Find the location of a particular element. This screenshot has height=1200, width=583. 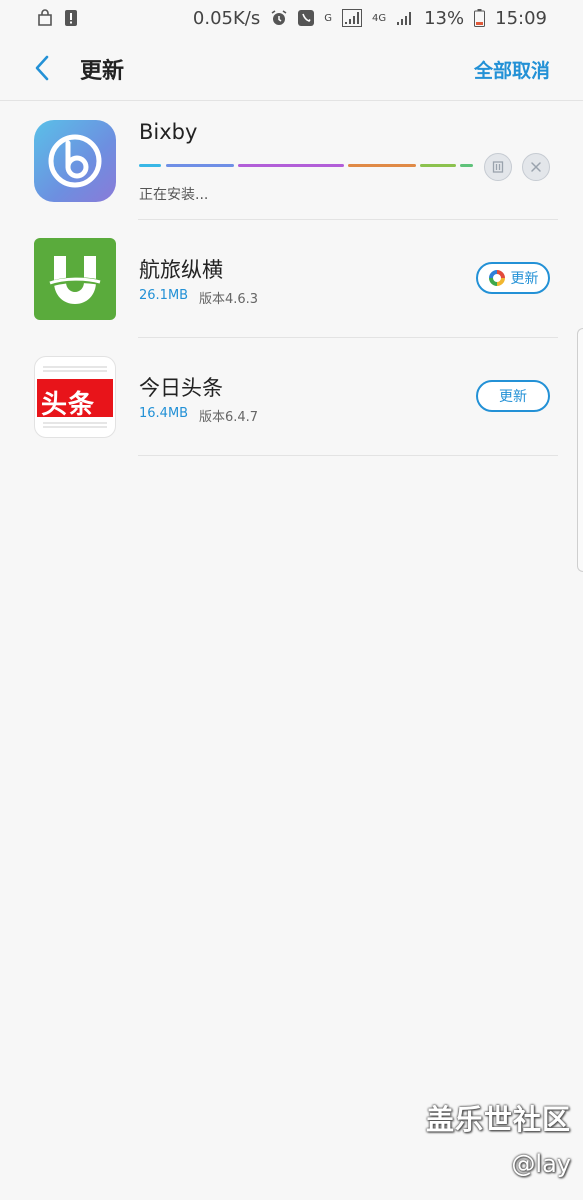

app-size: 26.1MB is located at coordinates (164, 295).